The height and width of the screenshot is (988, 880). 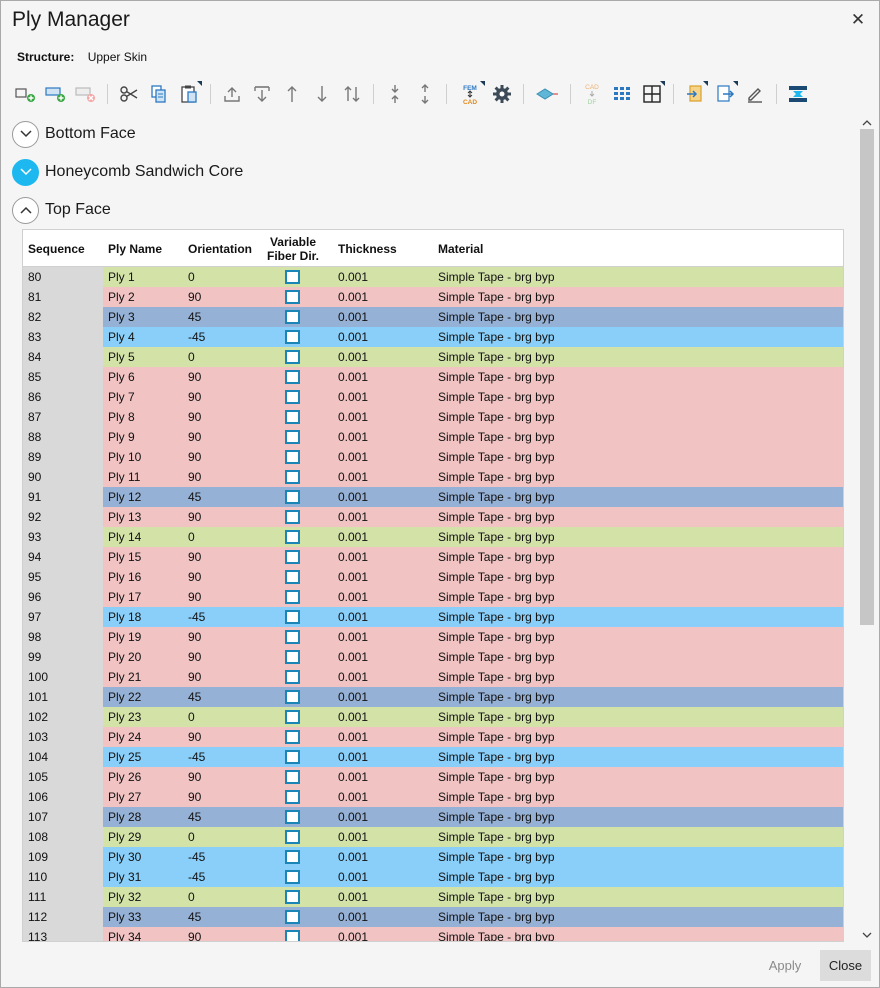 What do you see at coordinates (63, 617) in the screenshot?
I see `cell-sequence: 97` at bounding box center [63, 617].